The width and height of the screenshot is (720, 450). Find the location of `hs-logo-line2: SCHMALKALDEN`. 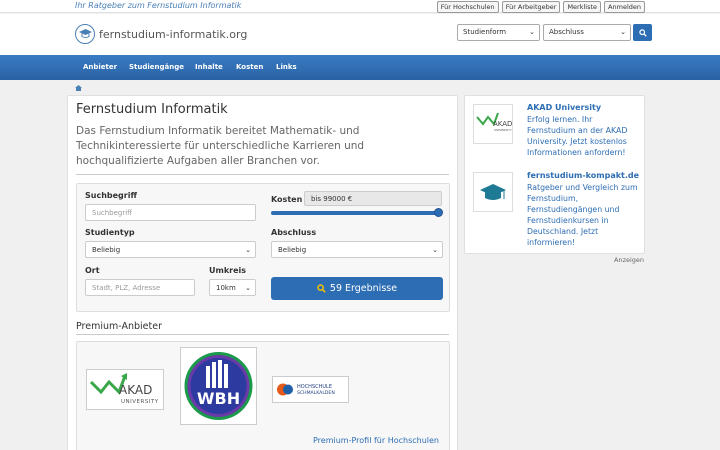

hs-logo-line2: SCHMALKALDEN is located at coordinates (316, 393).